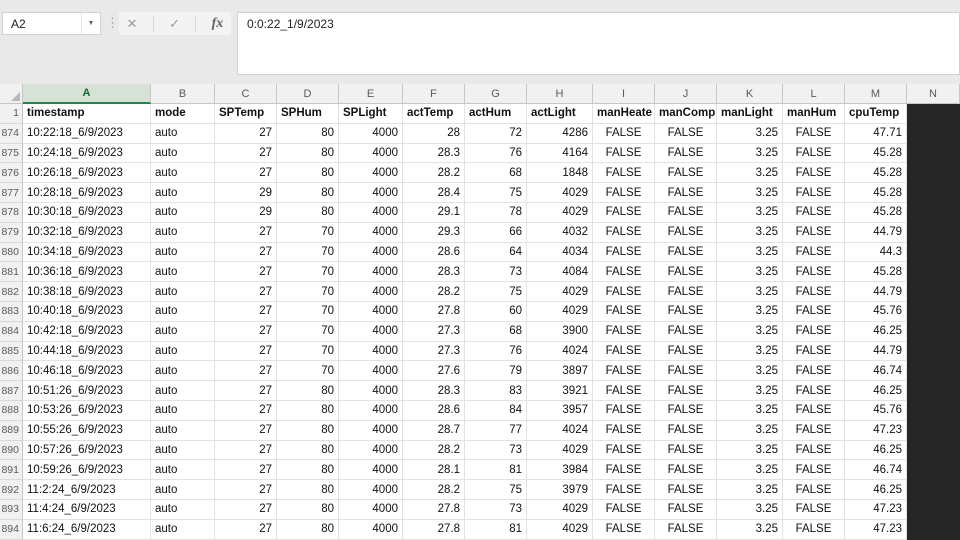 The height and width of the screenshot is (540, 960). Describe the element at coordinates (434, 470) in the screenshot. I see `cell: 28.1` at that location.